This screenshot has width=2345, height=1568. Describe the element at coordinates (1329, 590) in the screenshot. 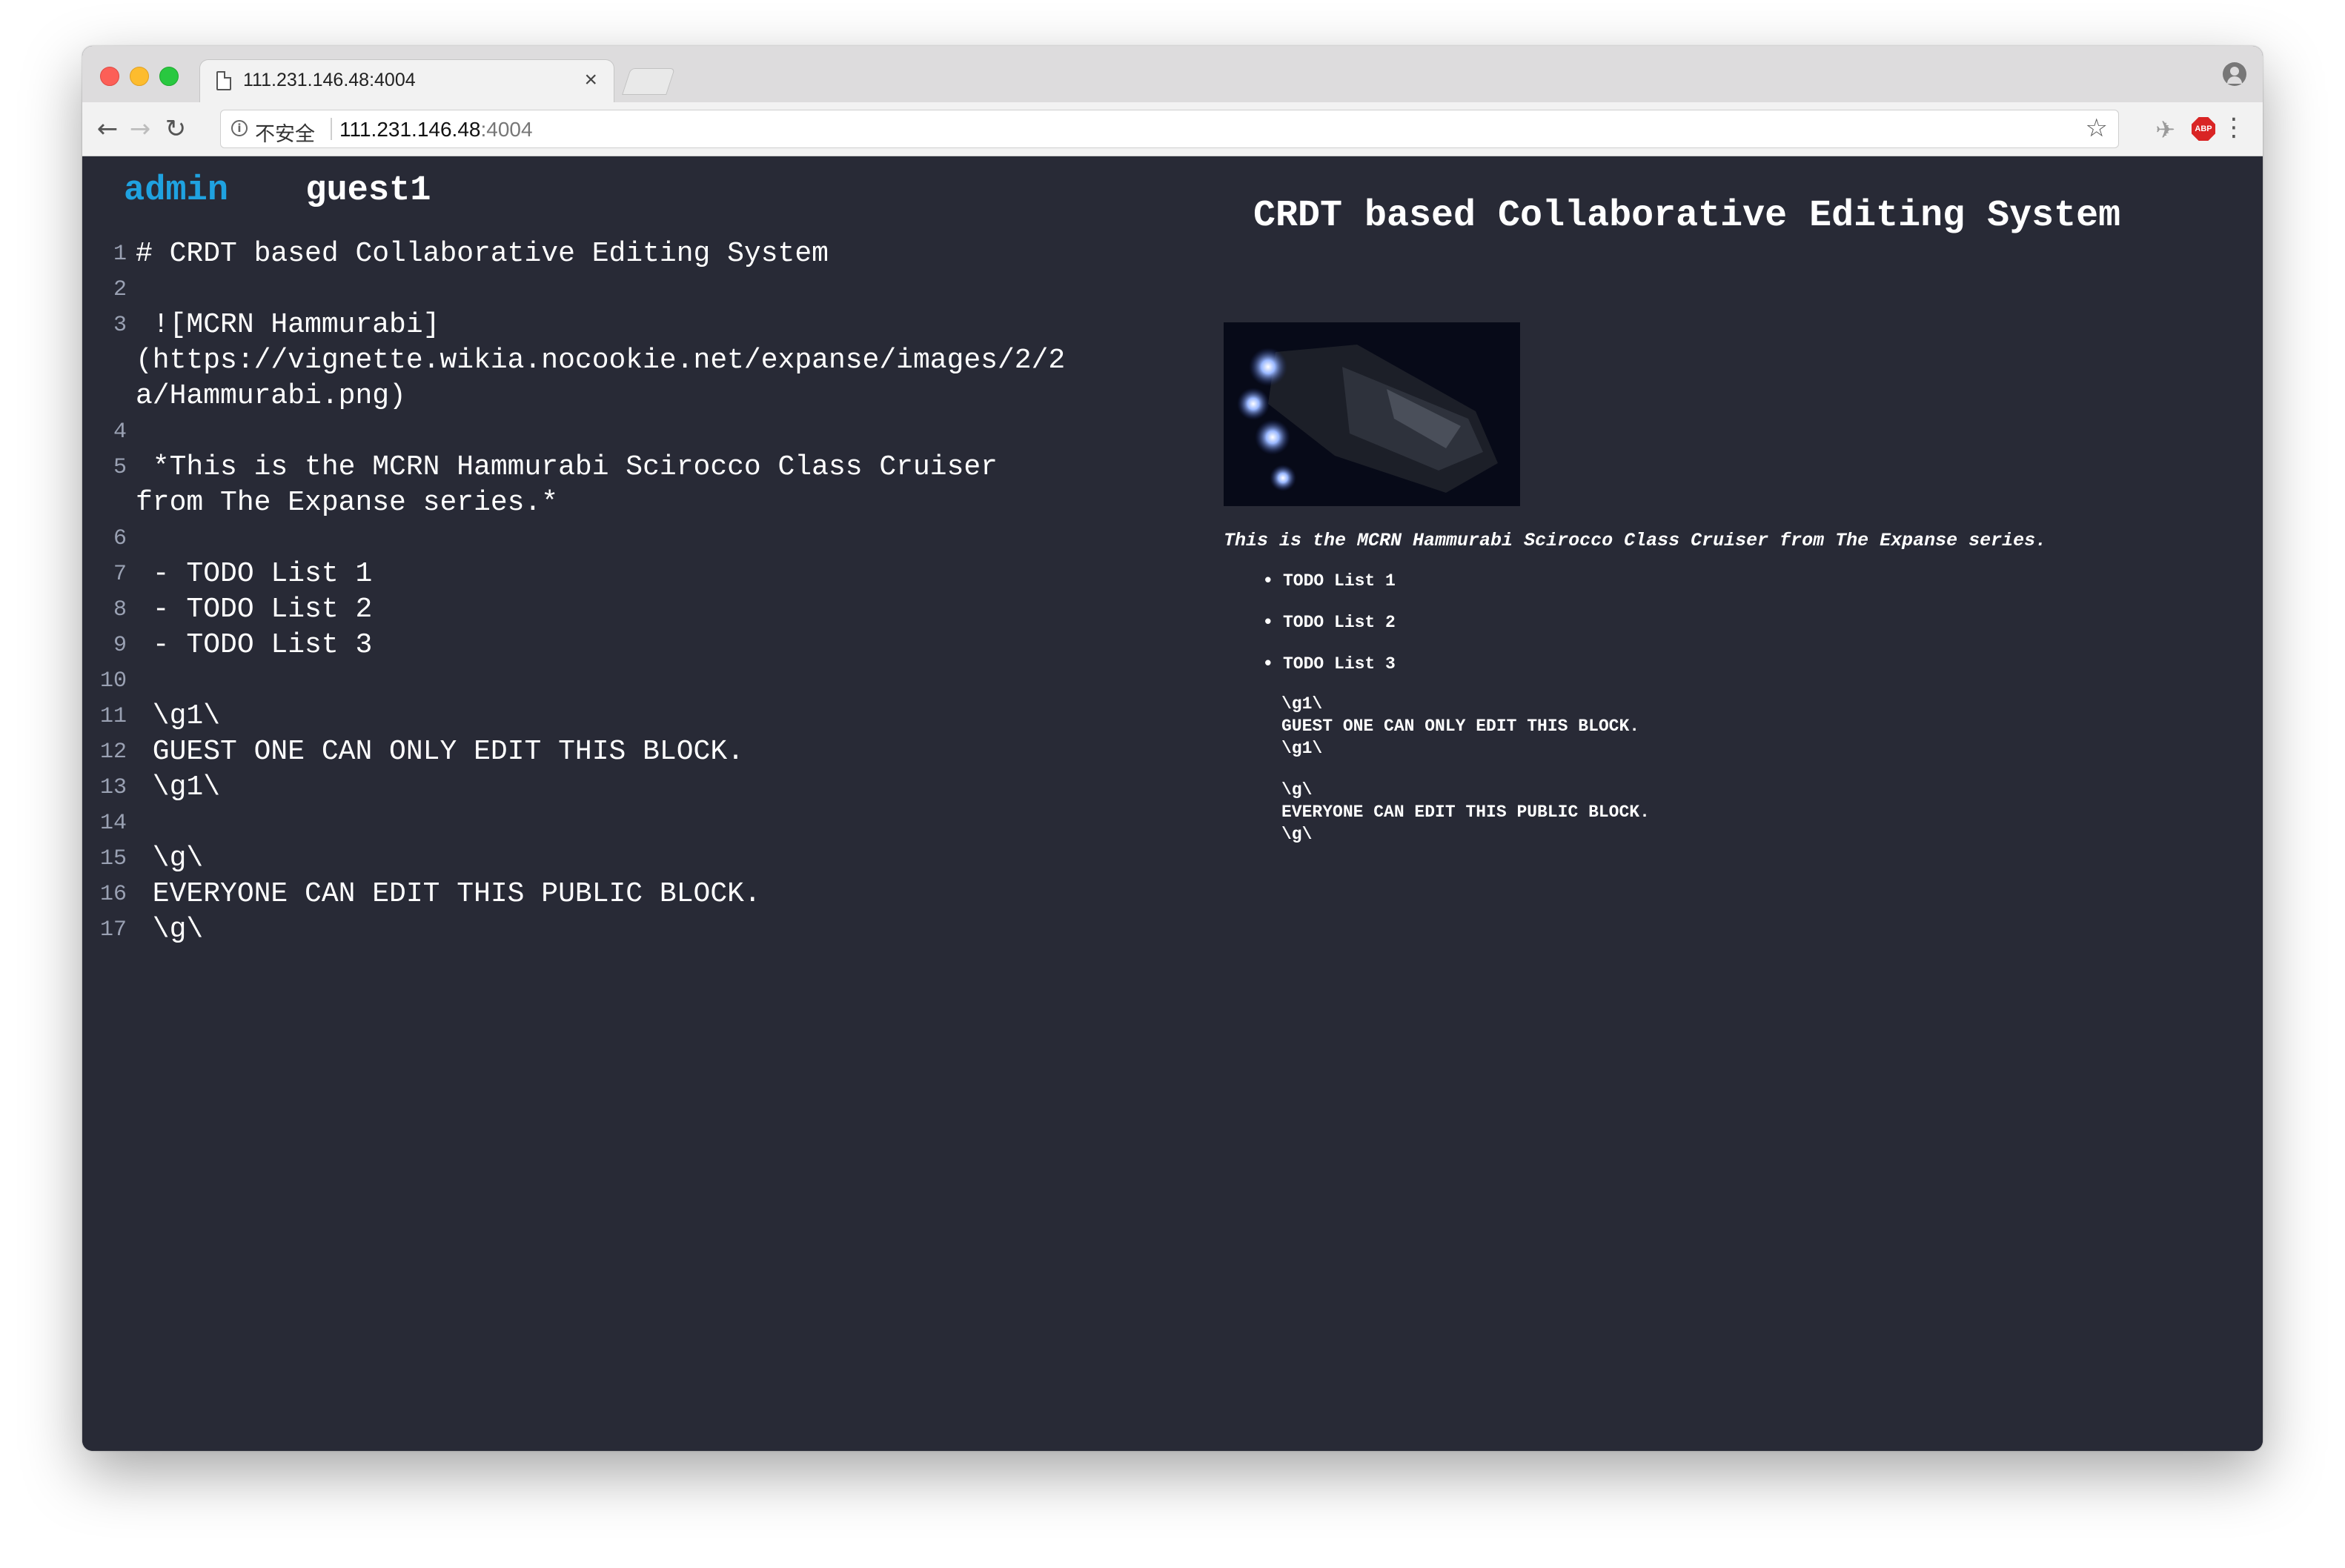

I see `list-item: TODO List 1` at that location.